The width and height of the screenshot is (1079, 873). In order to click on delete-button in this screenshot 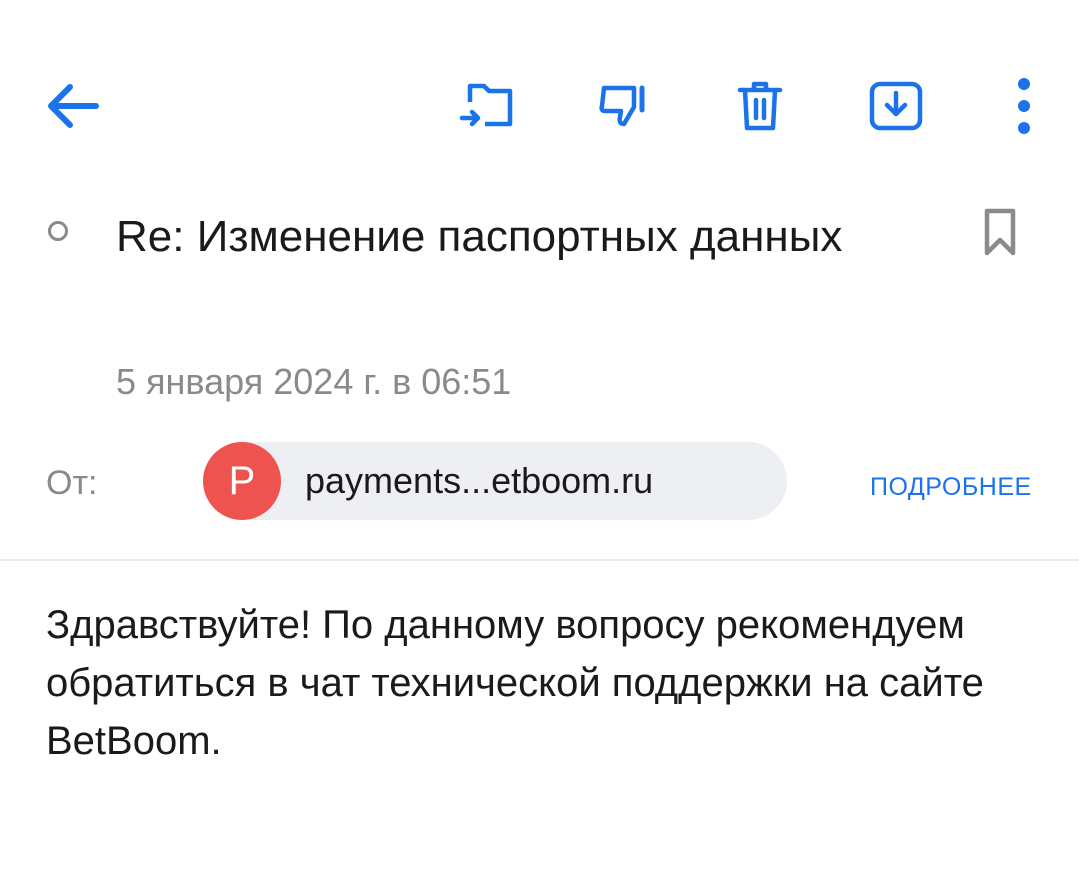, I will do `click(760, 106)`.